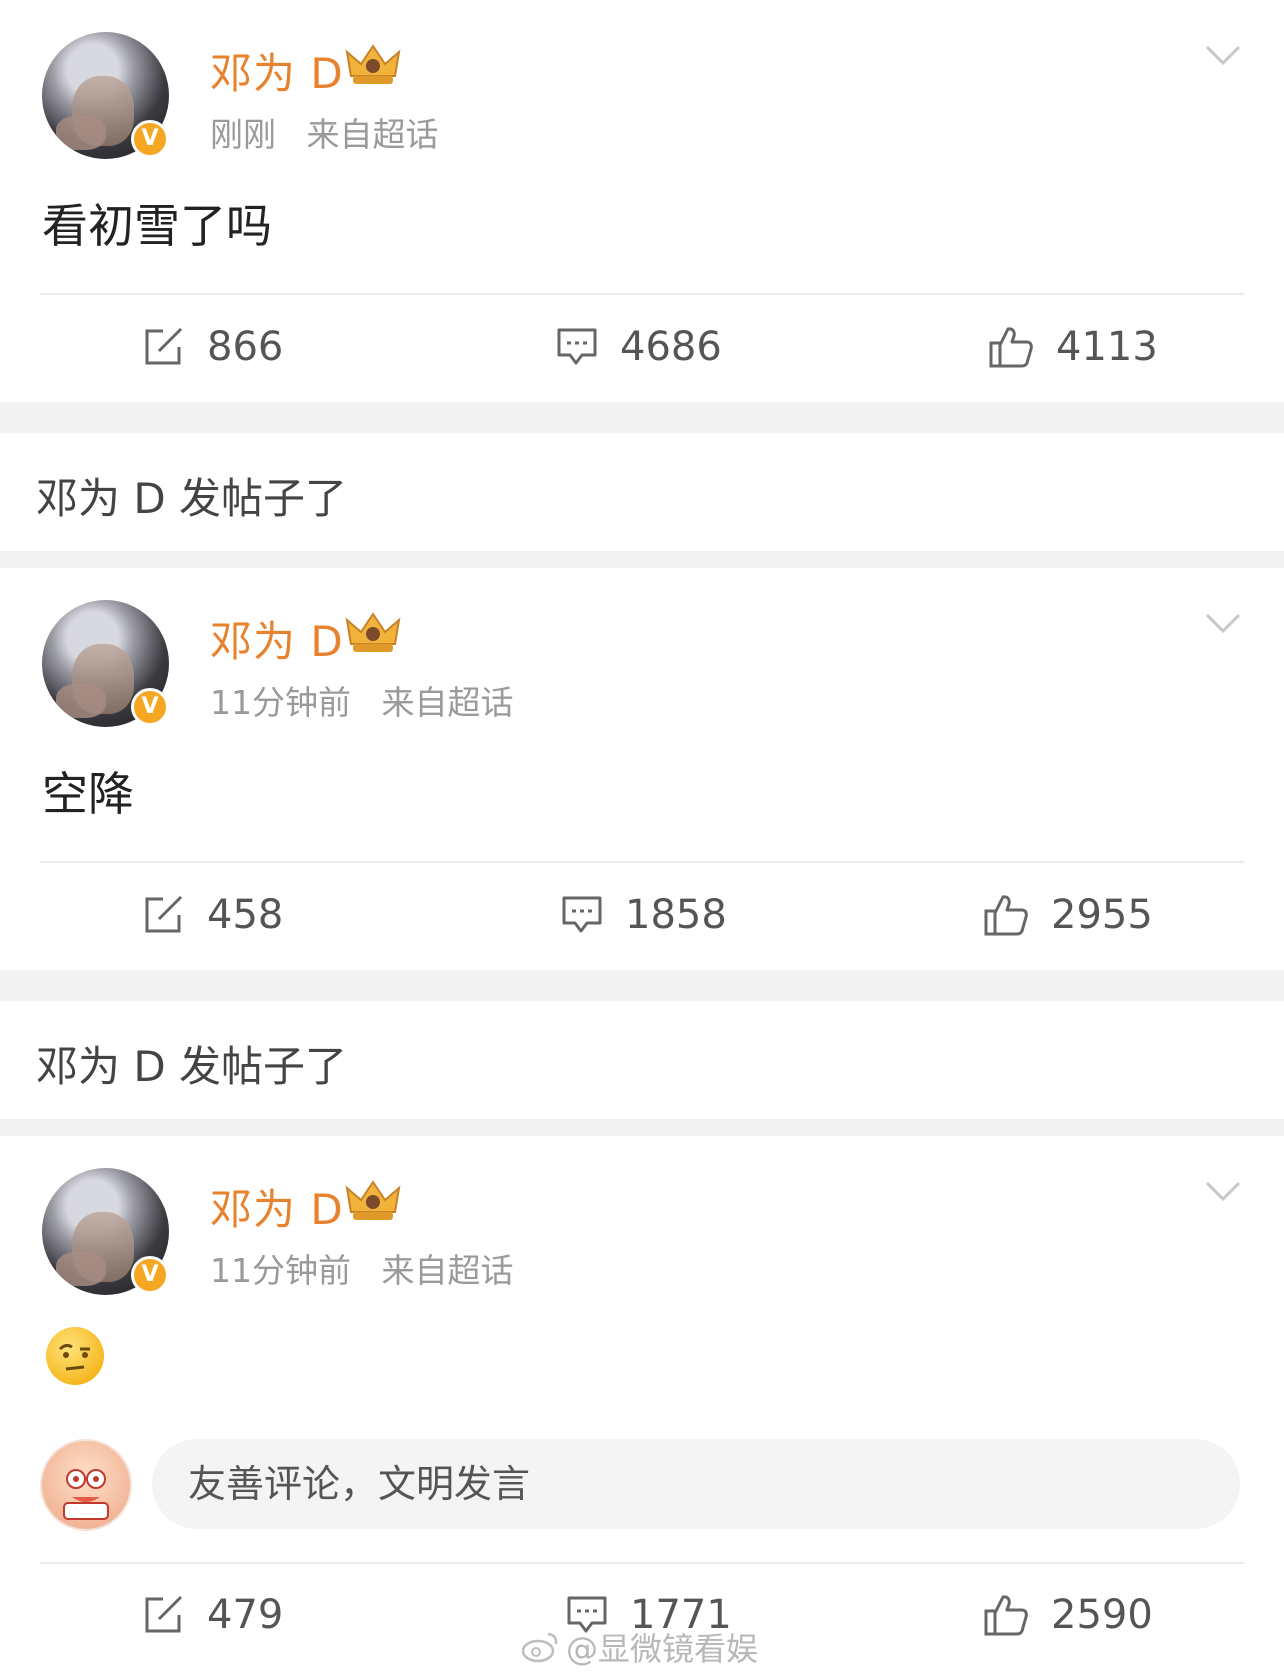 This screenshot has height=1678, width=1284. I want to click on like-button: 2955, so click(1068, 915).